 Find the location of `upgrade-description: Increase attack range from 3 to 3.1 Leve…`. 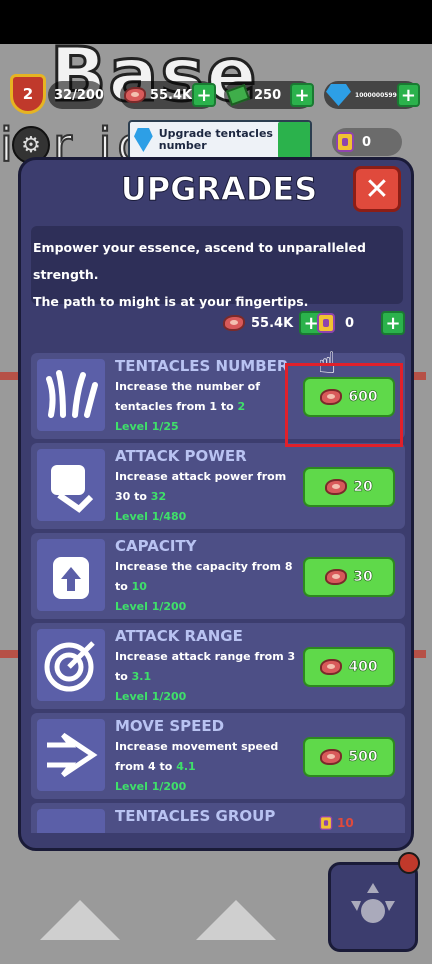

upgrade-description: Increase attack range from 3 to 3.1 Leve… is located at coordinates (210, 677).